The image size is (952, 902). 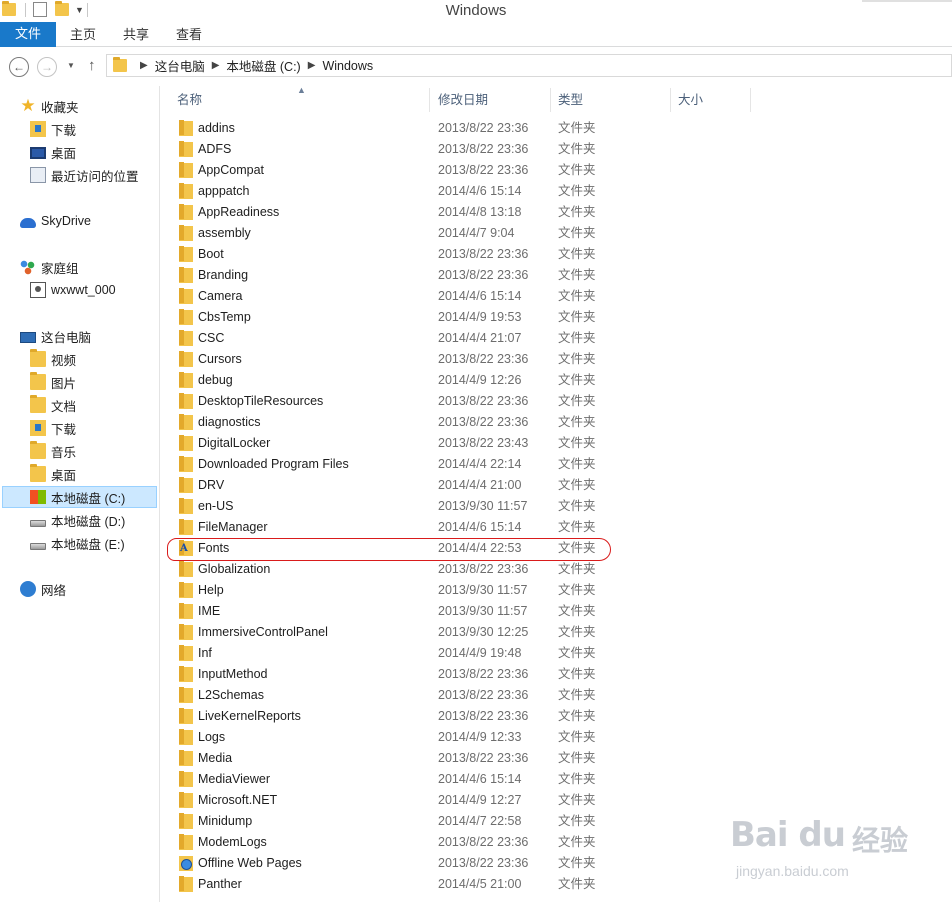 What do you see at coordinates (53, 382) in the screenshot?
I see `sidebar-item-pictures: 图片` at bounding box center [53, 382].